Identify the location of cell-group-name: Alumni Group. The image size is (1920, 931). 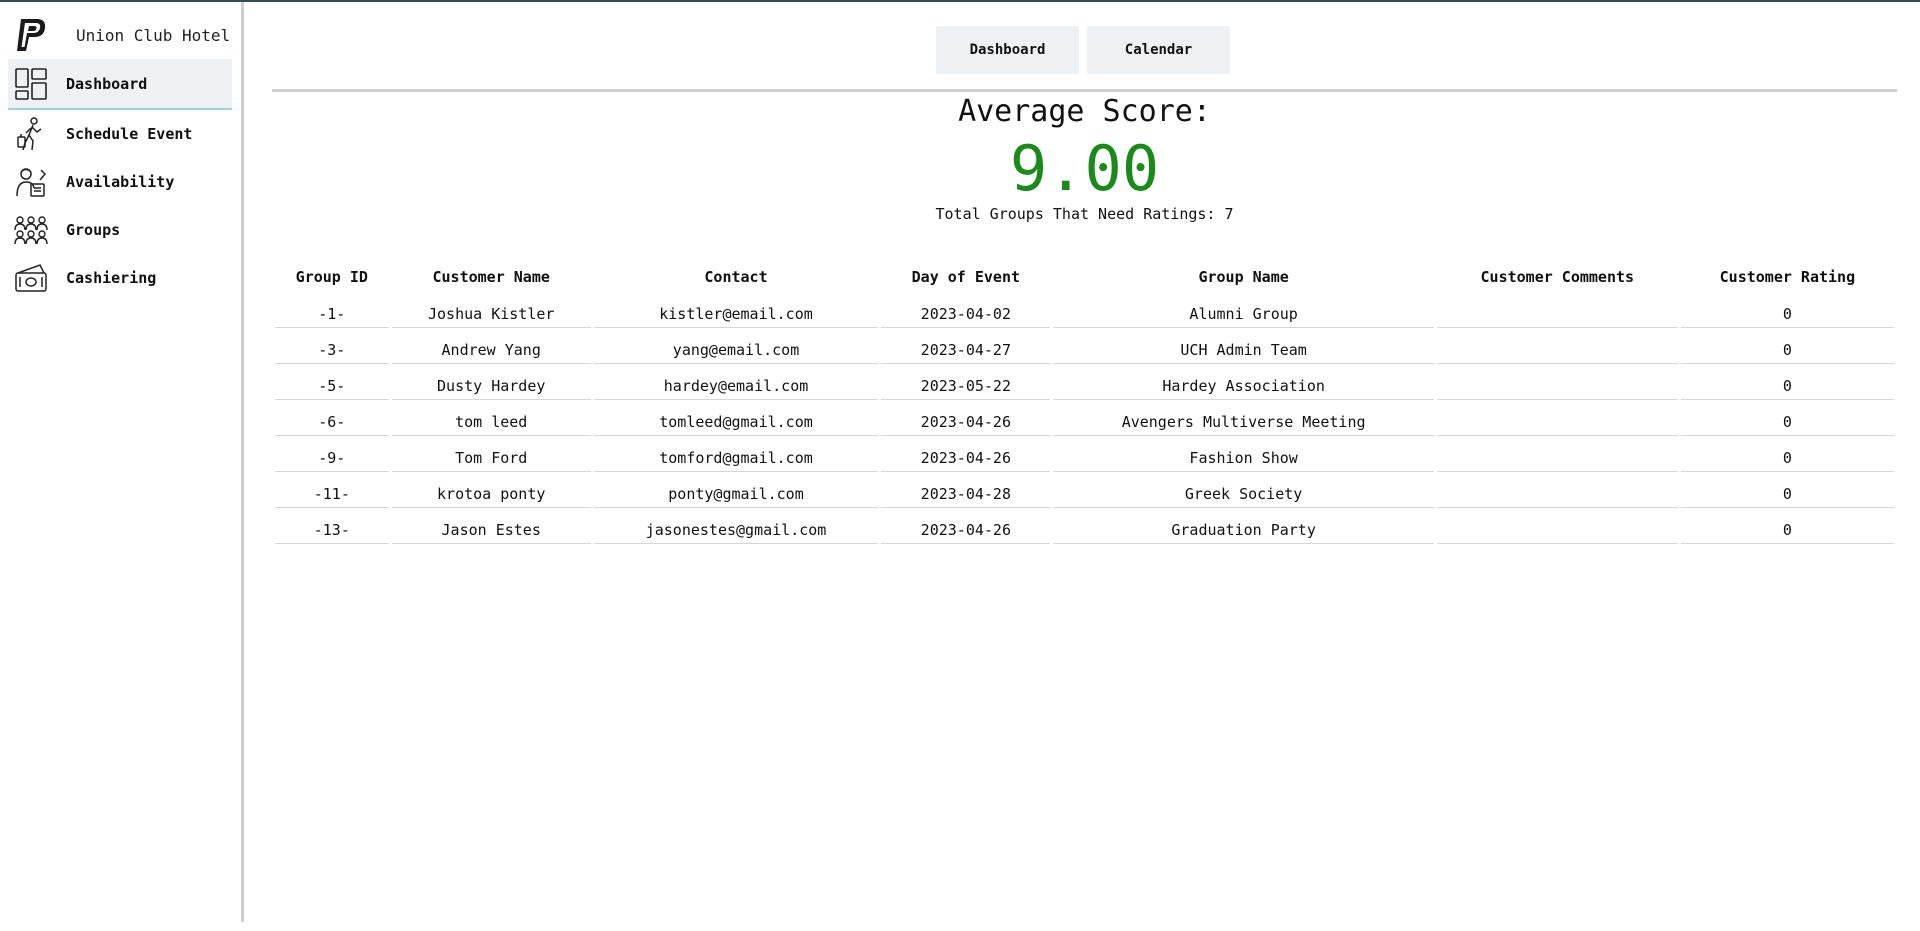
(1243, 310).